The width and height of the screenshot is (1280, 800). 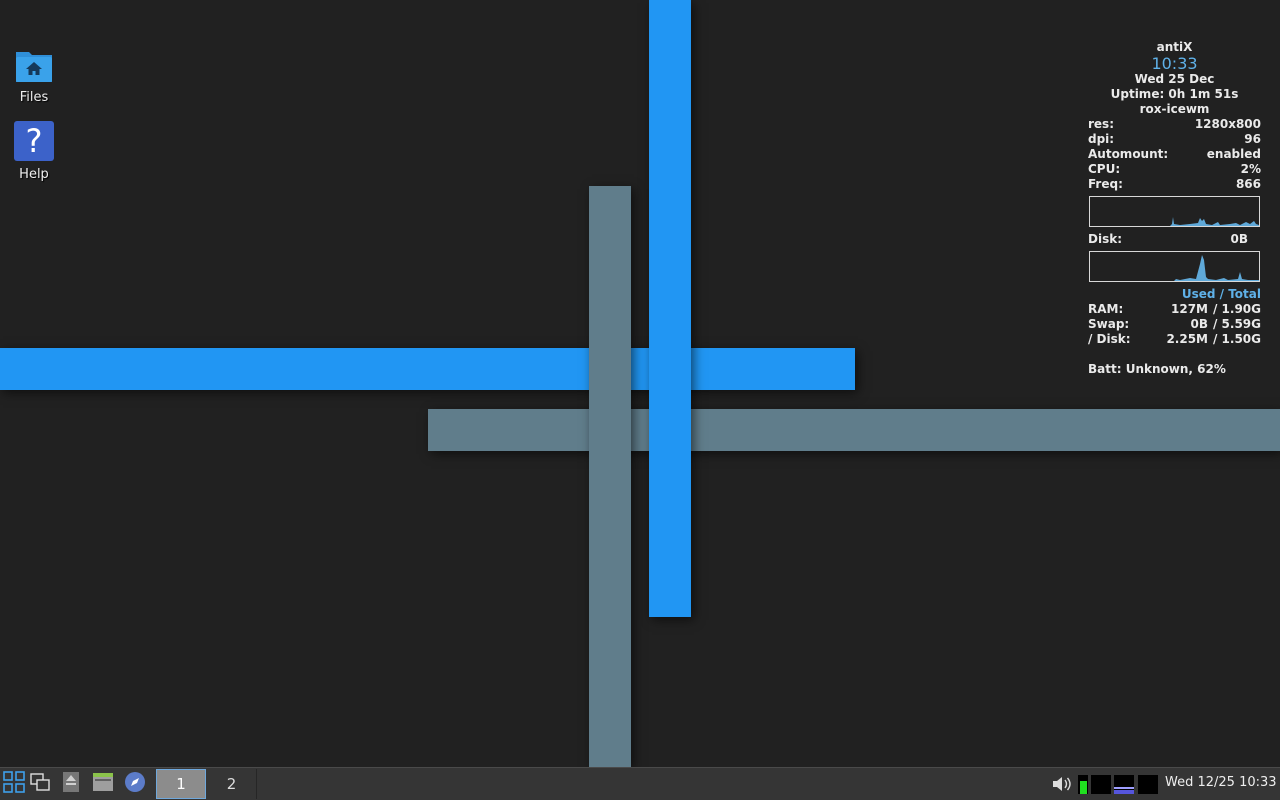 I want to click on conky-uptime: Uptime: 0h 1m 51s, so click(x=1174, y=94).